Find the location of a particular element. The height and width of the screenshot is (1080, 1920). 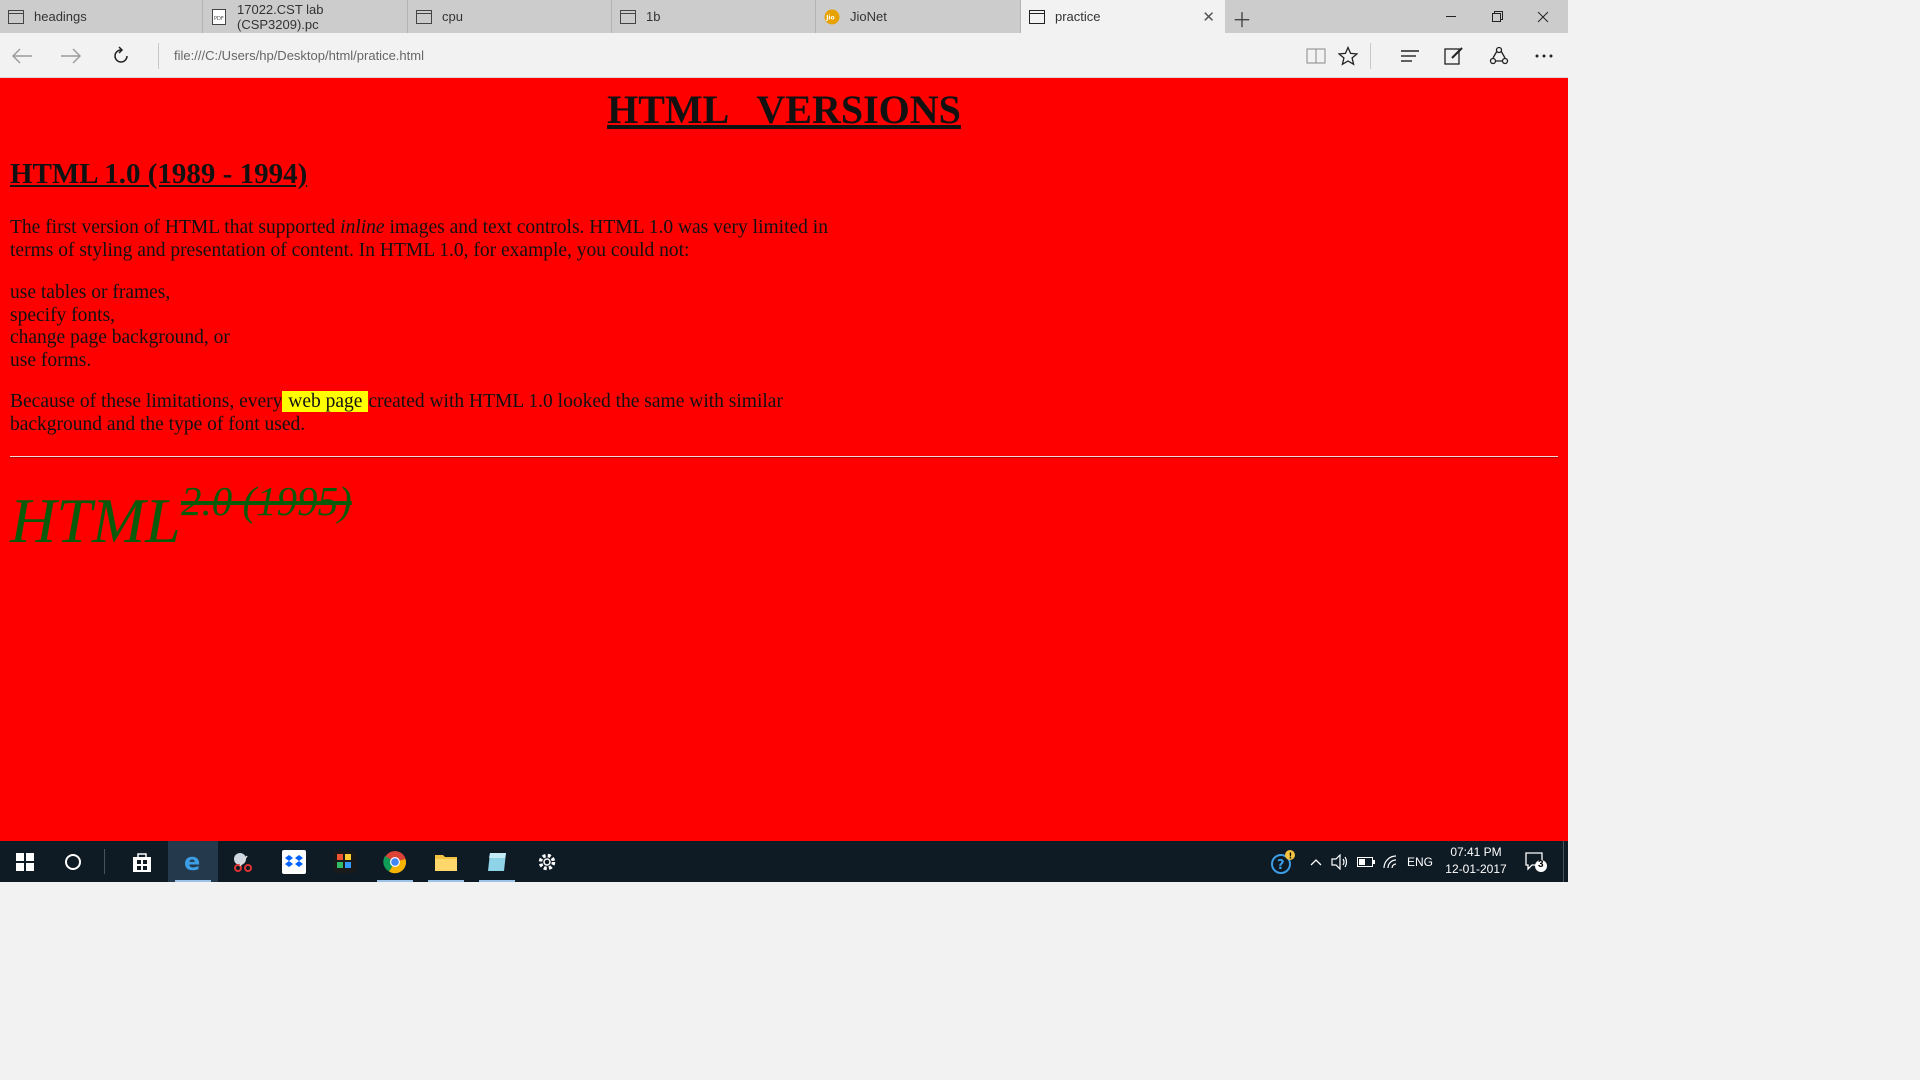

back-arrow-icon is located at coordinates (22, 55).